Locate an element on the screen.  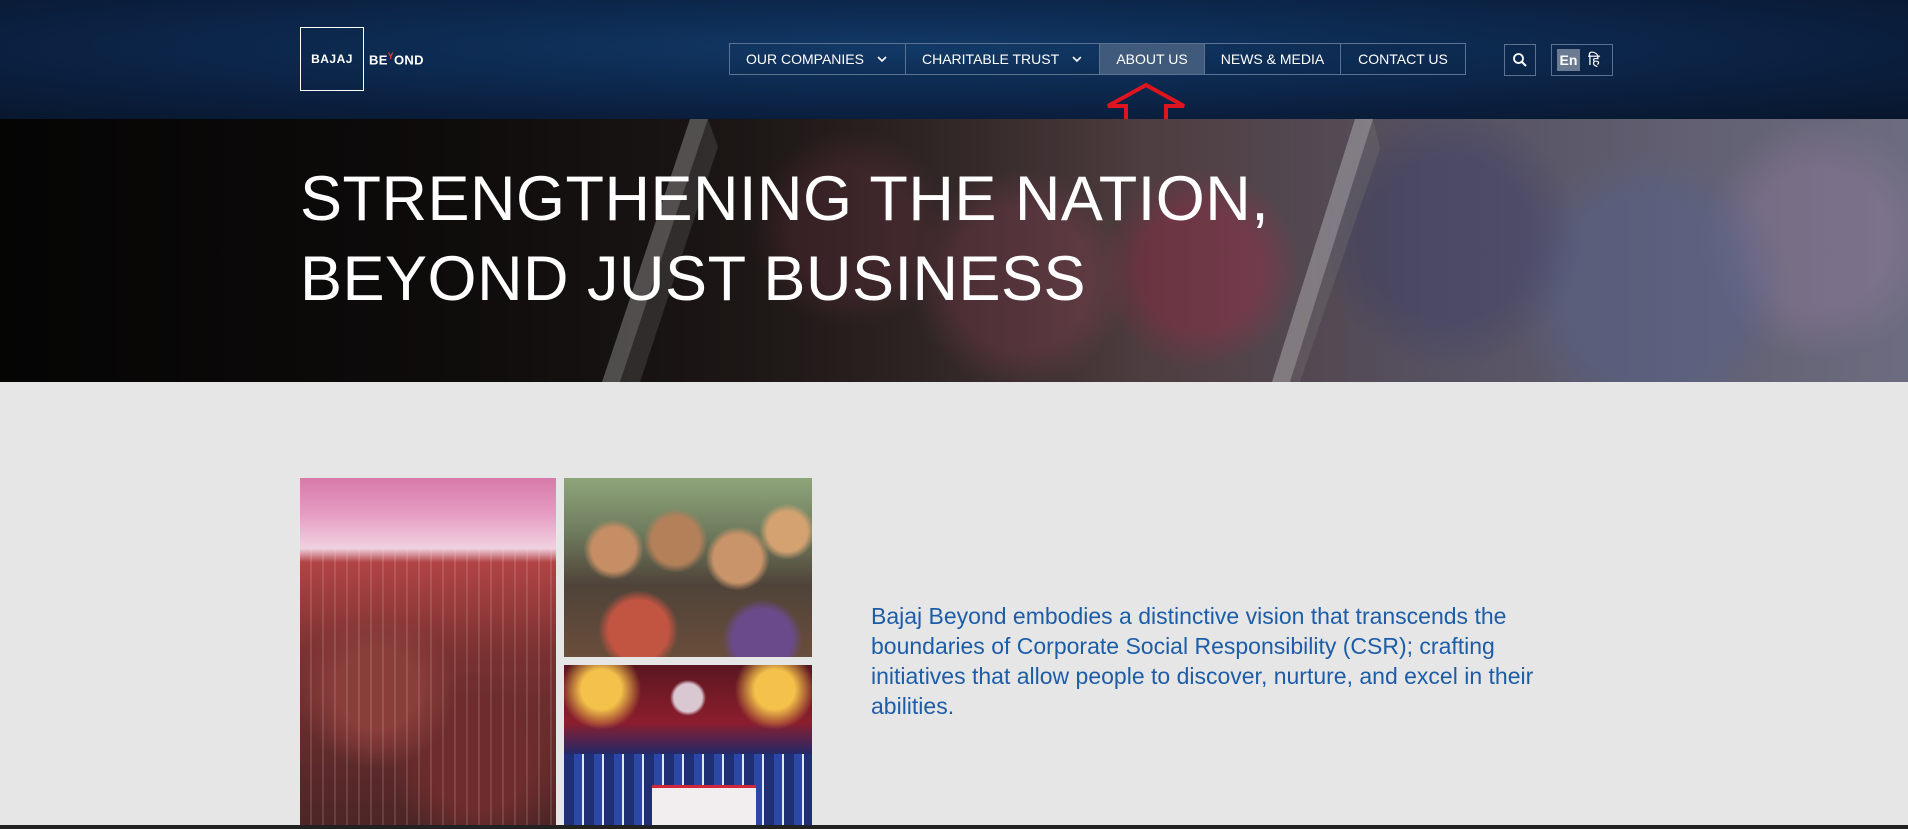
nav-item-about-us: ABOUT US is located at coordinates (1152, 59).